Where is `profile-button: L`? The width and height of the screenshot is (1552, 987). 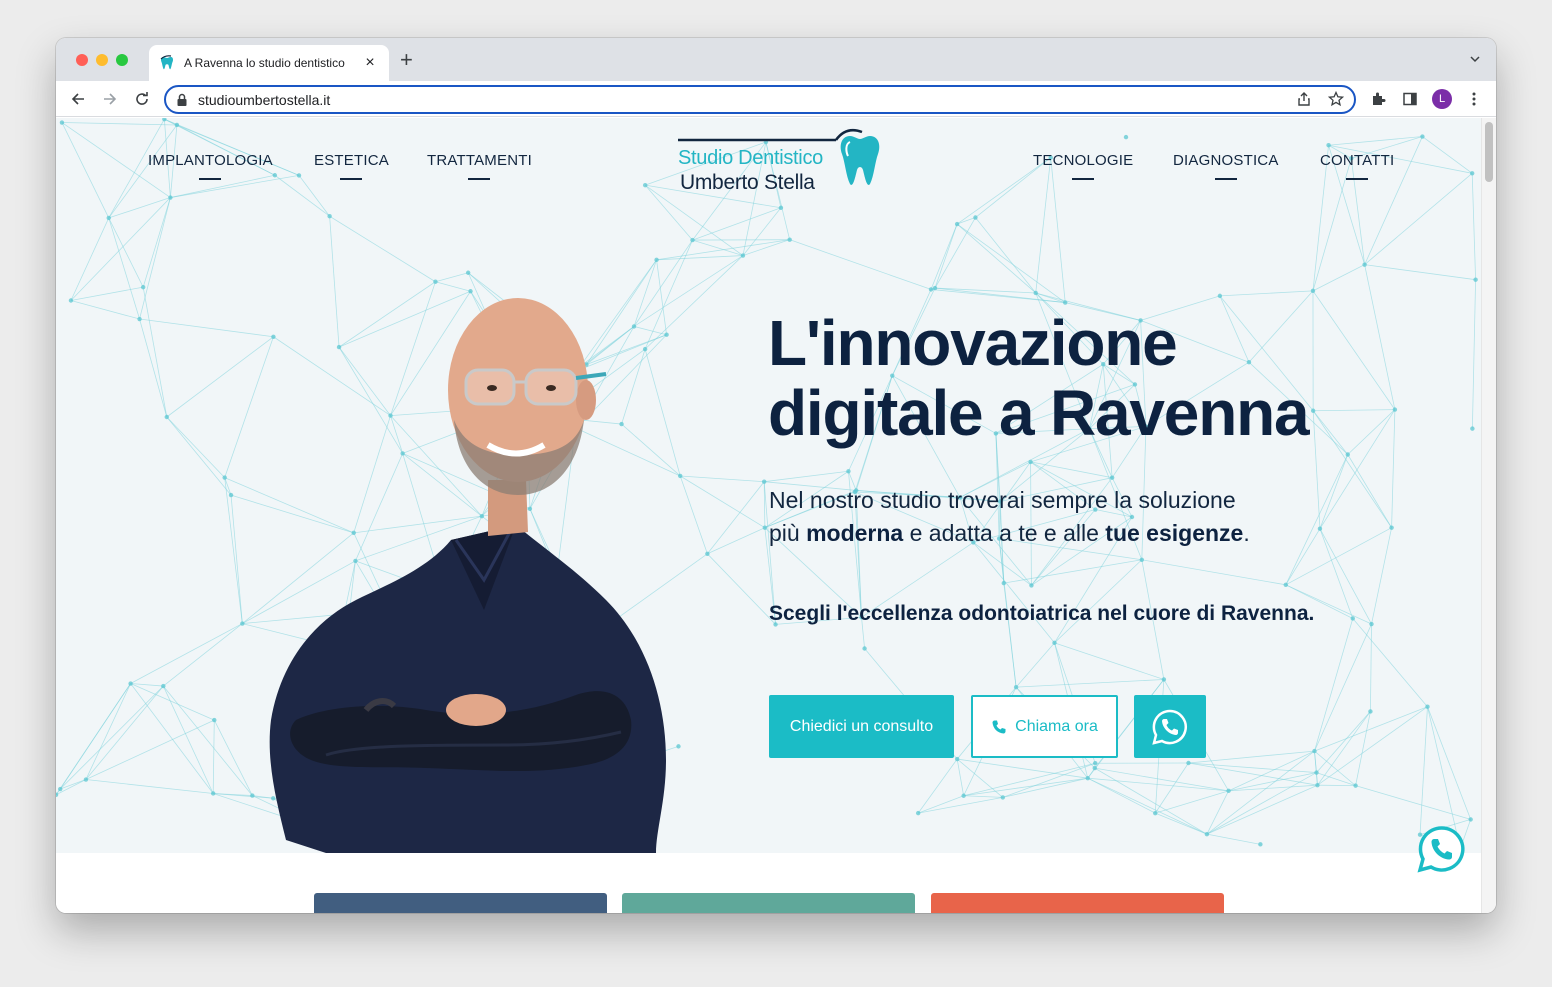 profile-button: L is located at coordinates (1442, 99).